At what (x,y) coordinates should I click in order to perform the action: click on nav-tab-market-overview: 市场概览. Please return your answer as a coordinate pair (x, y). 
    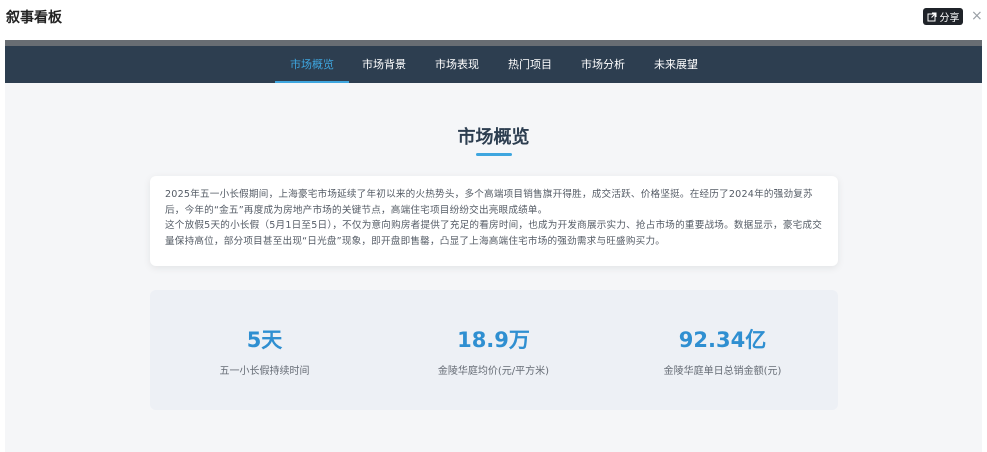
    Looking at the image, I should click on (312, 64).